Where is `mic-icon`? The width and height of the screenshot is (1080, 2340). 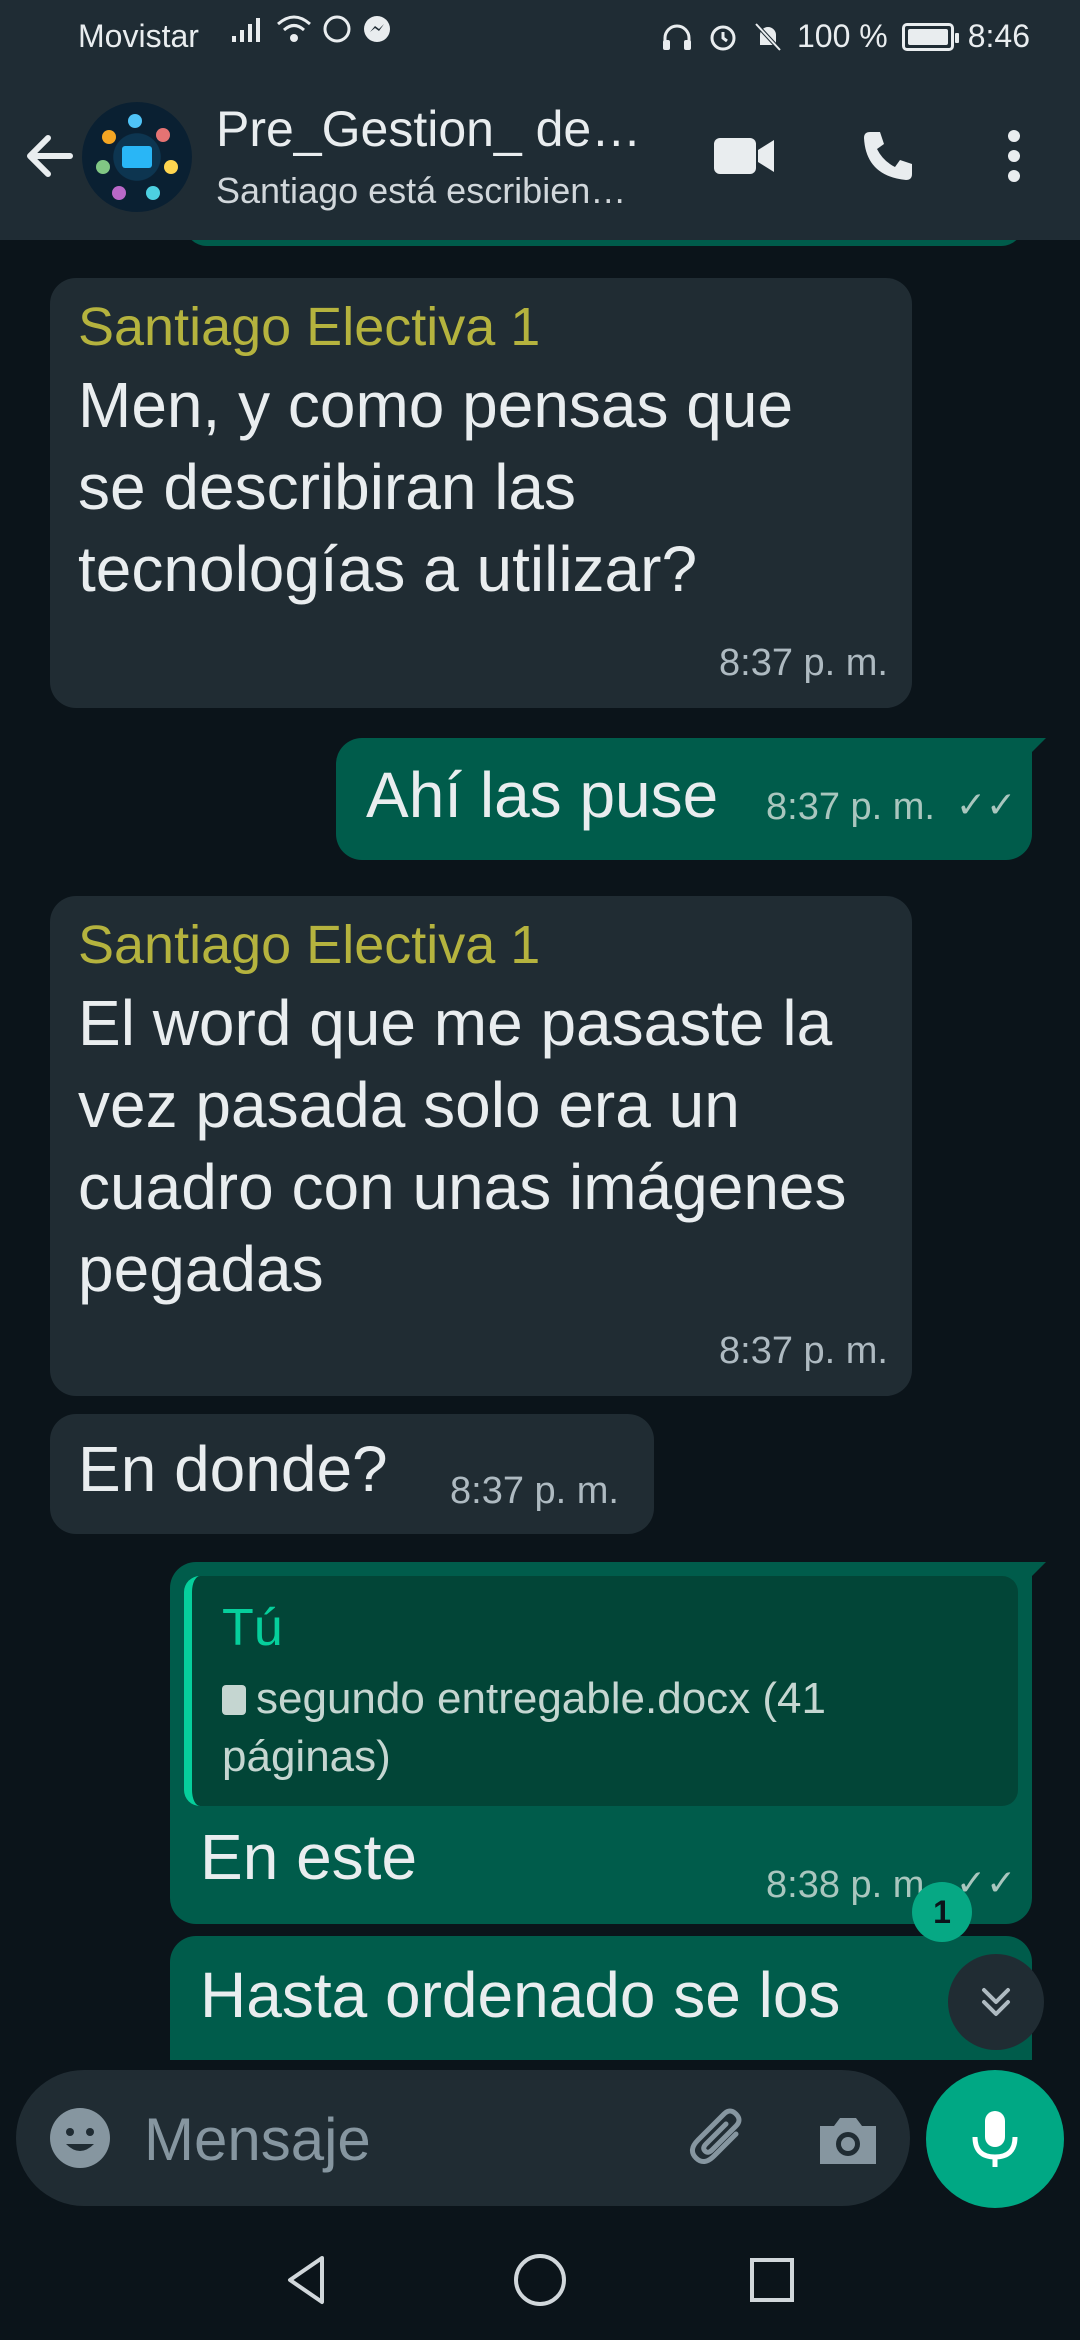 mic-icon is located at coordinates (995, 2139).